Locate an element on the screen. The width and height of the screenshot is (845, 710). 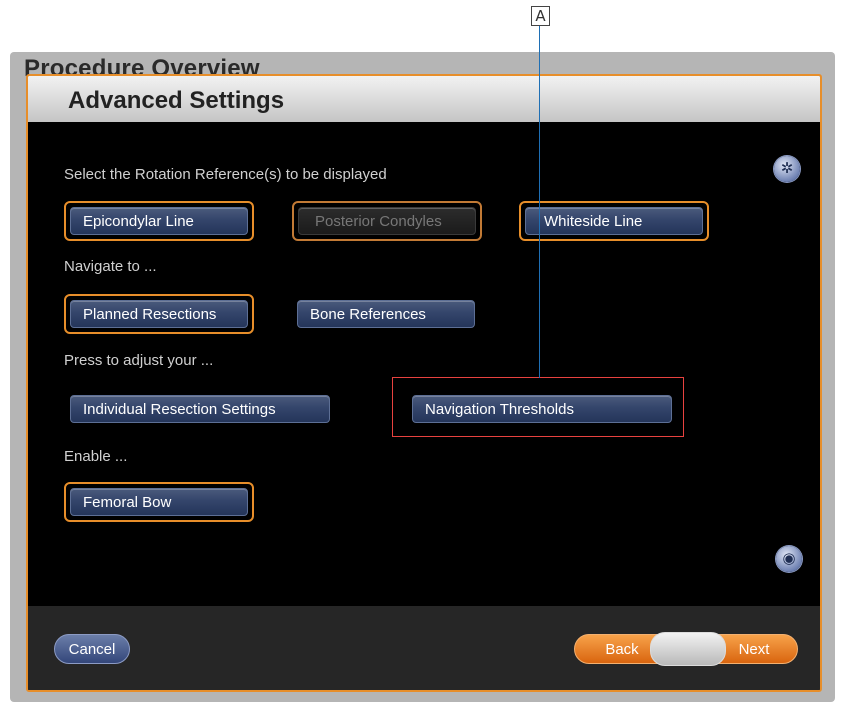
bone-references-button: Bone References is located at coordinates (386, 314).